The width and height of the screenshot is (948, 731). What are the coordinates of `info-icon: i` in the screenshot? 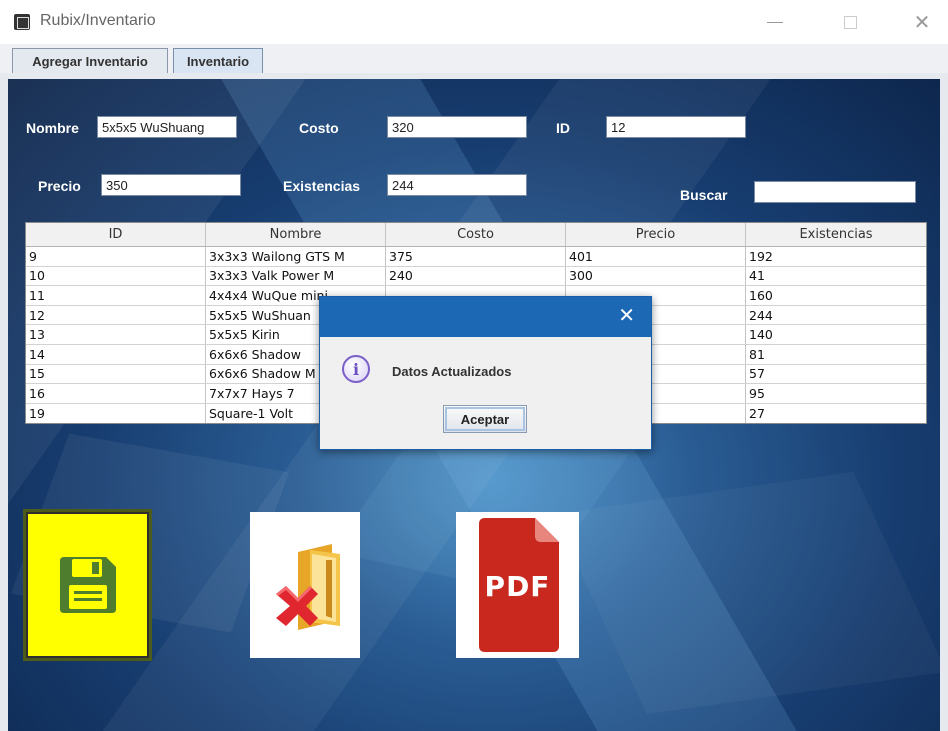 It's located at (356, 369).